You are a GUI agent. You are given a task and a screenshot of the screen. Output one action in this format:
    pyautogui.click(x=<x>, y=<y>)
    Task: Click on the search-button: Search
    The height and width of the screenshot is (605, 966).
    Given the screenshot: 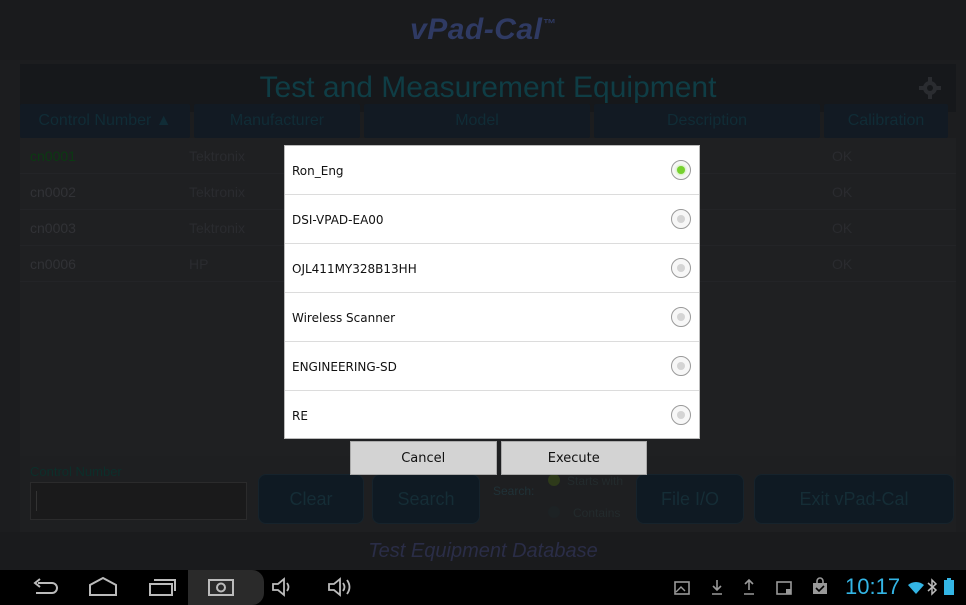 What is the action you would take?
    pyautogui.click(x=426, y=499)
    